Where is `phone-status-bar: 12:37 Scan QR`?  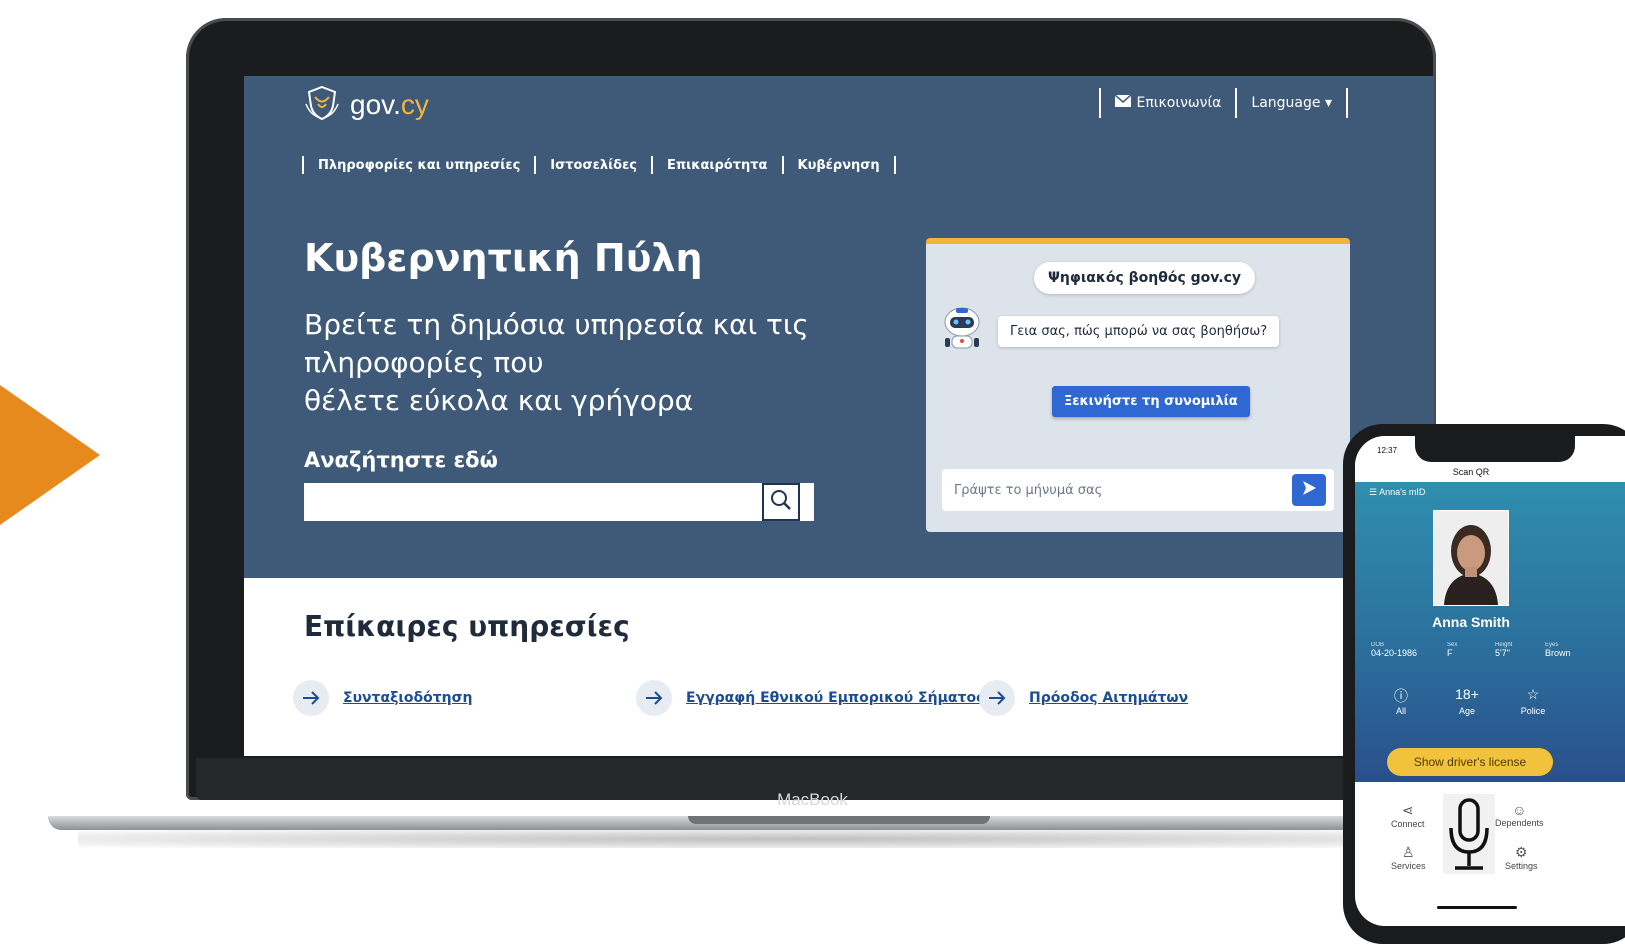 phone-status-bar: 12:37 Scan QR is located at coordinates (1490, 462).